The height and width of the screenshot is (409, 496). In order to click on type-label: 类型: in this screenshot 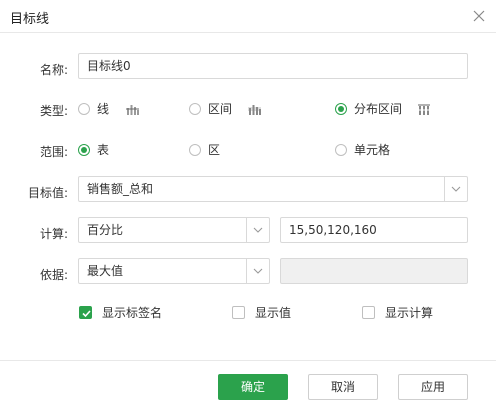, I will do `click(53, 111)`.